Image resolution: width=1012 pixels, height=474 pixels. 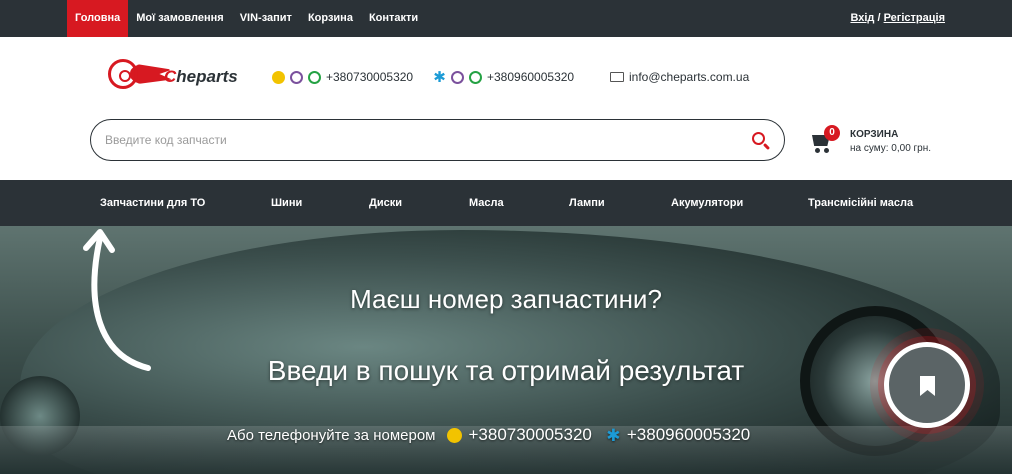 I want to click on category-tires: Шини, so click(x=286, y=203).